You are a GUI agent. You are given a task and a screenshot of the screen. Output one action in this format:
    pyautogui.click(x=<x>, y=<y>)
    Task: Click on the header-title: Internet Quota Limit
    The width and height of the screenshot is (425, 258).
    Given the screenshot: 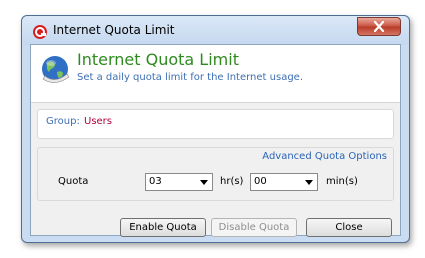 What is the action you would take?
    pyautogui.click(x=158, y=59)
    